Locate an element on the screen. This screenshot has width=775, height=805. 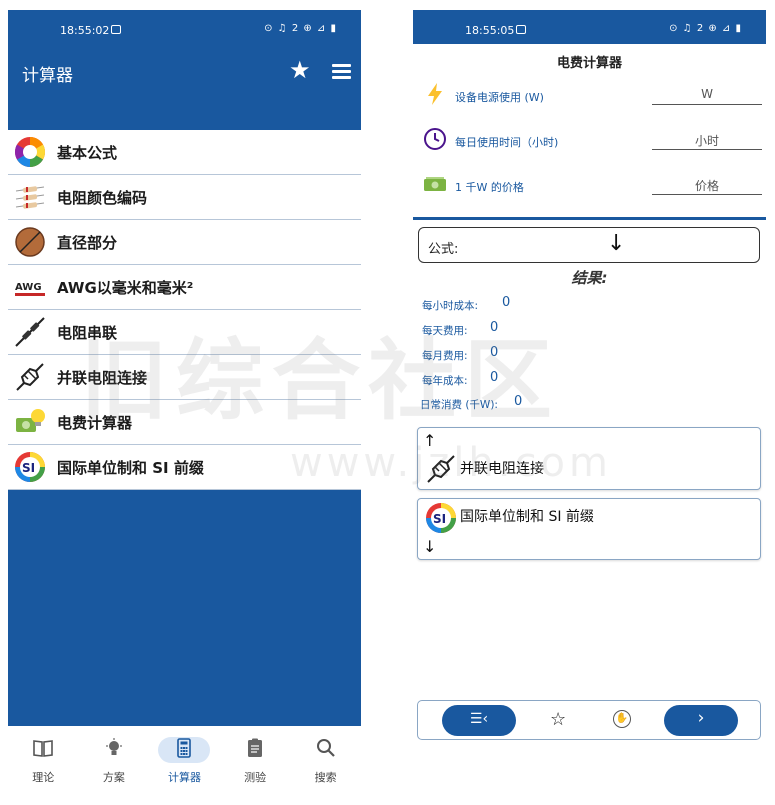
result-yearly: 每年成本: 0 is located at coordinates (460, 379).